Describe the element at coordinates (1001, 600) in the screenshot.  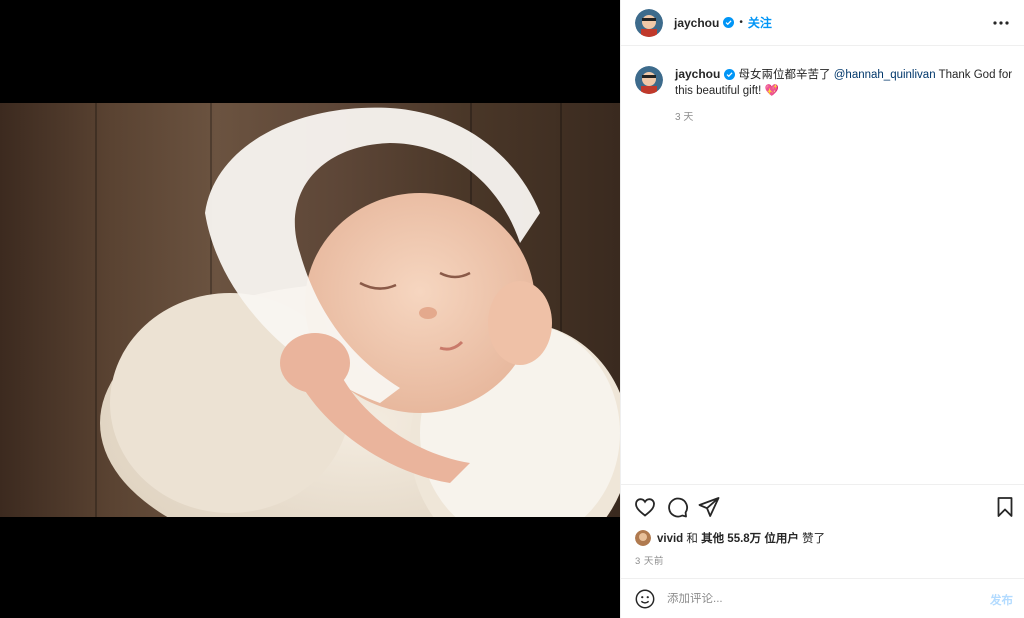
I see `post-comment-button: 发布` at that location.